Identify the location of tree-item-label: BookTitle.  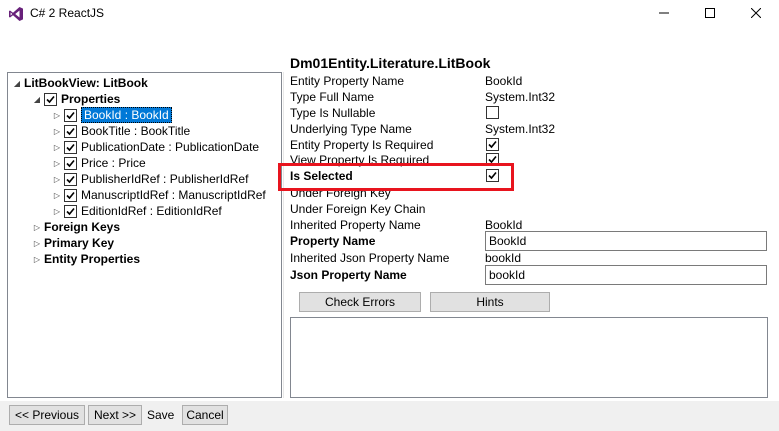
(136, 131).